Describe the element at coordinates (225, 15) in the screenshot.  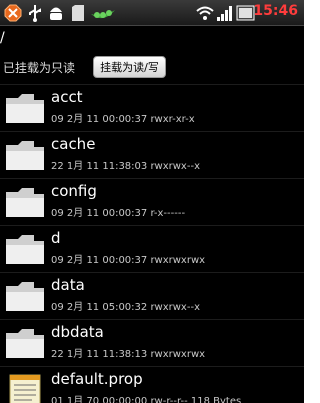
I see `signal-icon` at that location.